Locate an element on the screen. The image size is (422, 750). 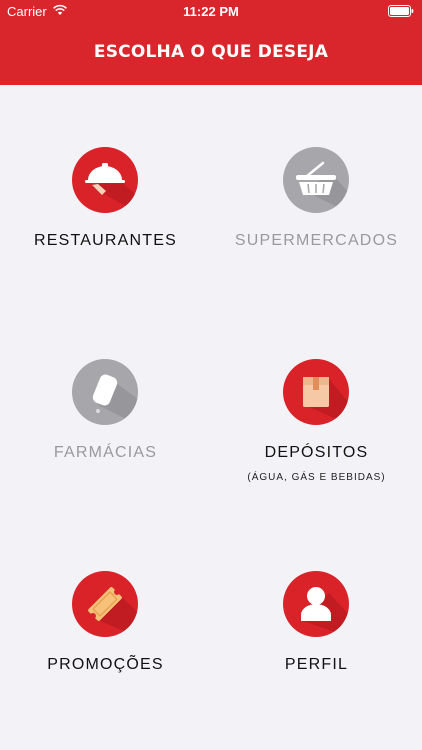
menu-perfil-label: PERFIL is located at coordinates (316, 664).